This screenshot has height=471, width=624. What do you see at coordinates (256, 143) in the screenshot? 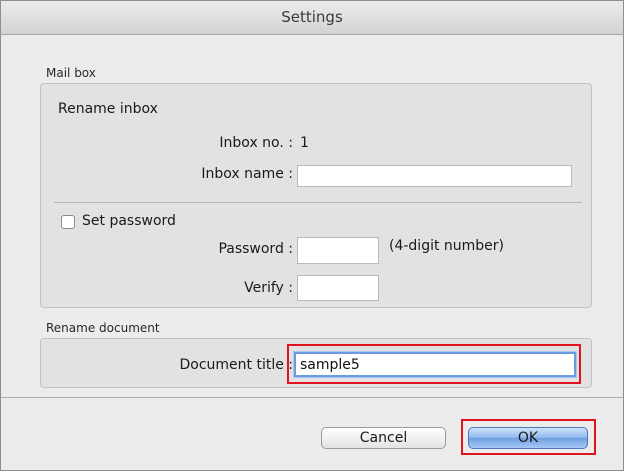
I see `inbox-no-label: Inbox no. :` at bounding box center [256, 143].